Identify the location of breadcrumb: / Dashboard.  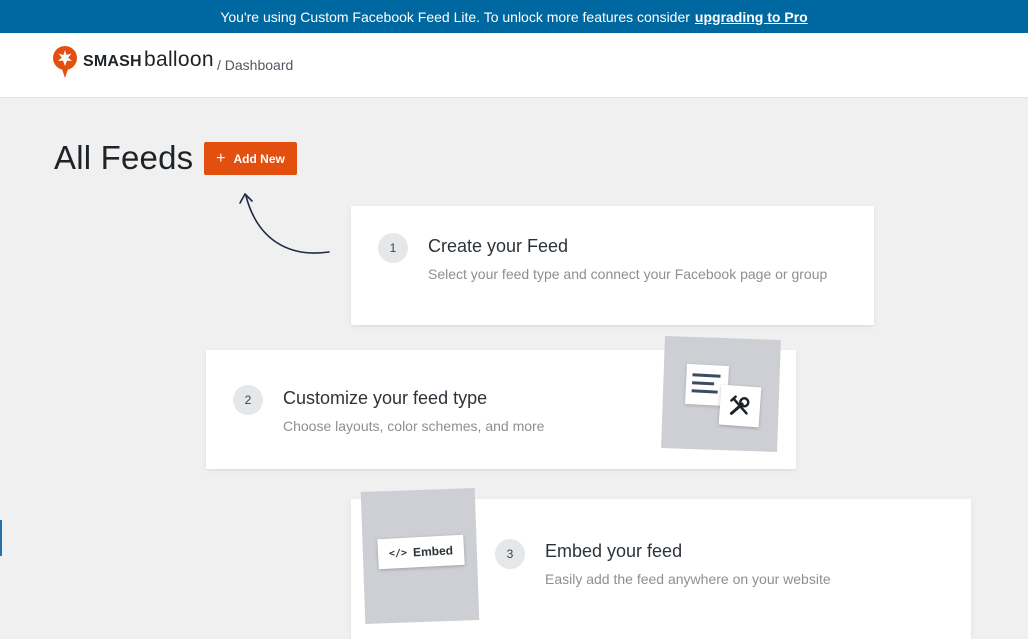
(255, 65).